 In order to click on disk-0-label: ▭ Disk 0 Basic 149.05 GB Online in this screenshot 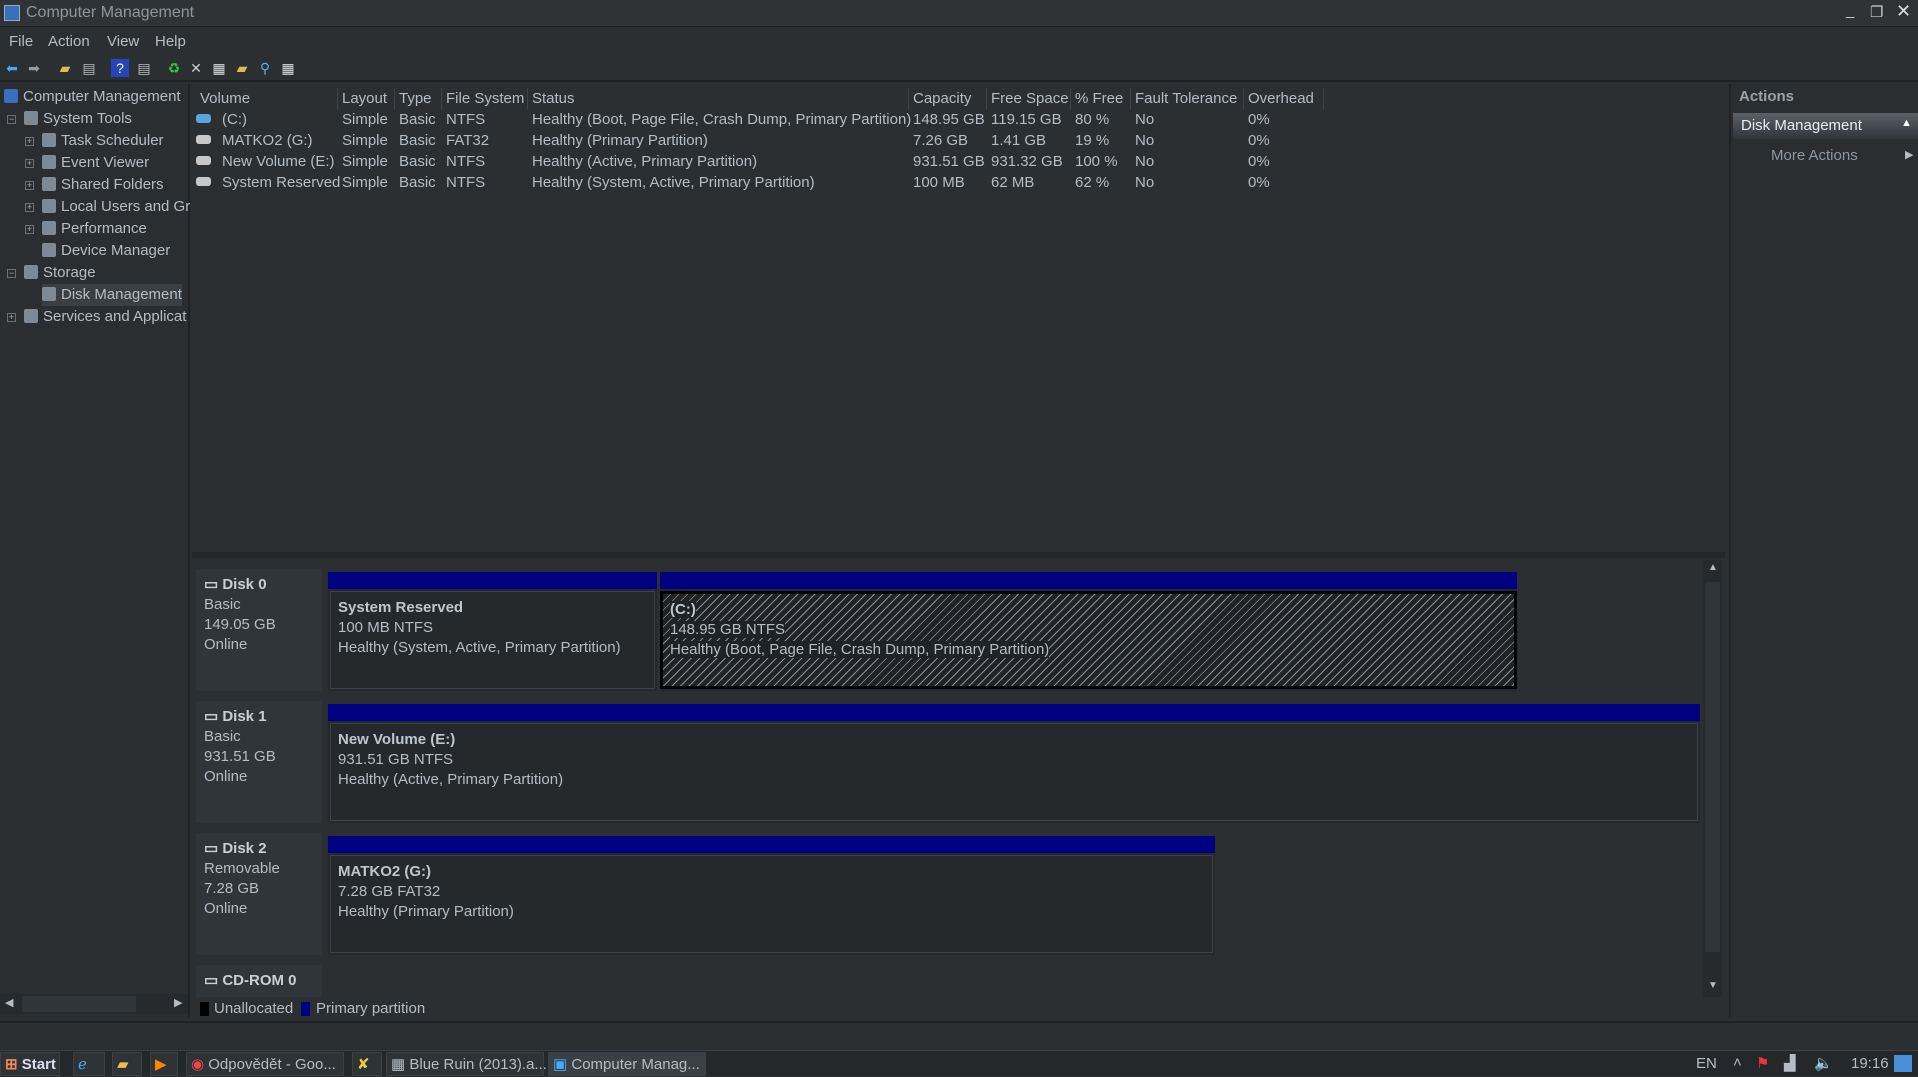, I will do `click(259, 630)`.